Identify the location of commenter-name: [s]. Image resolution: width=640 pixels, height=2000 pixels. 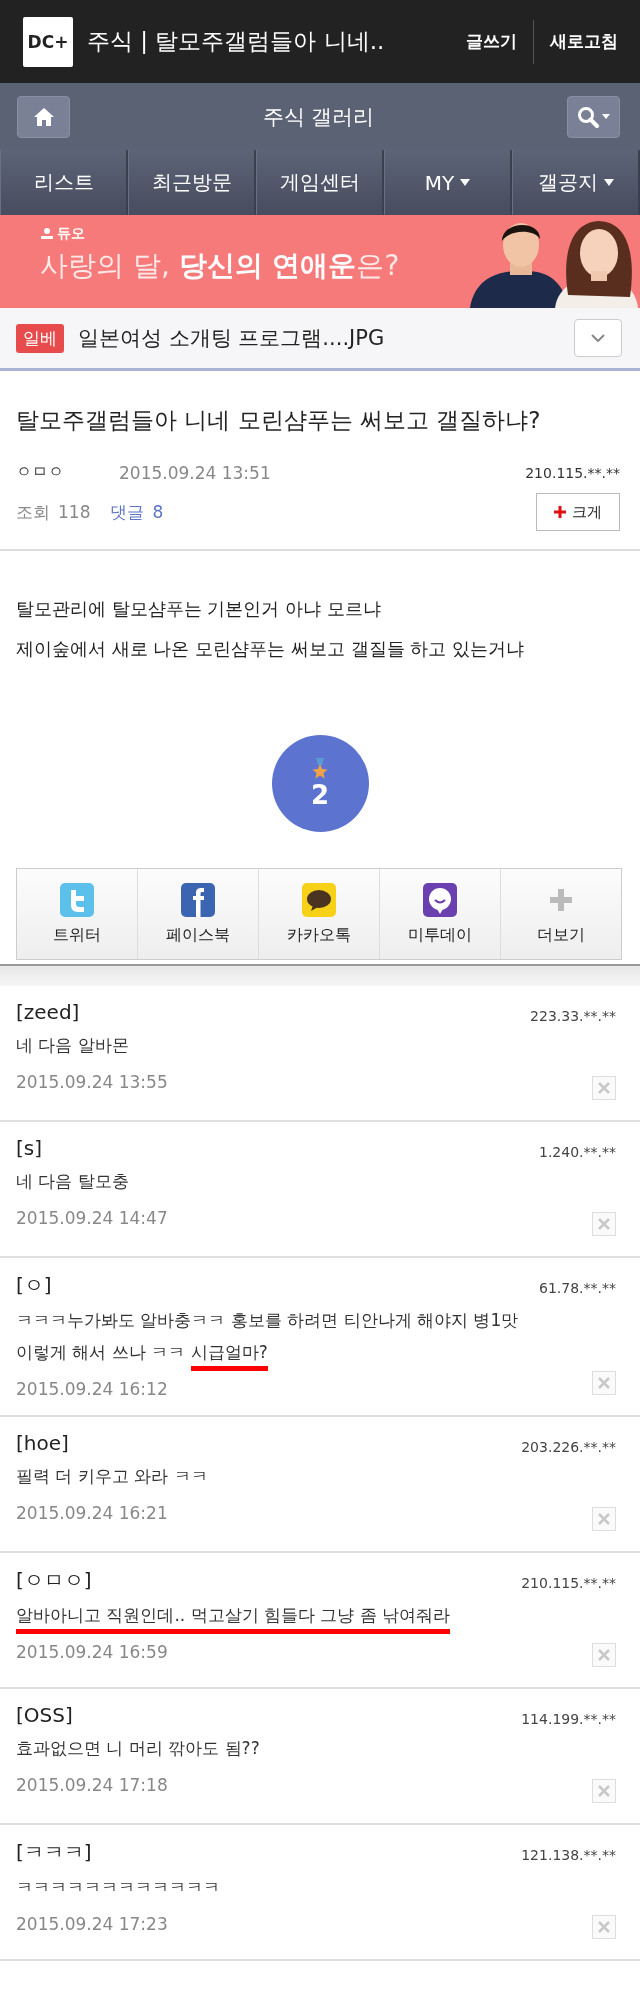
(30, 1148).